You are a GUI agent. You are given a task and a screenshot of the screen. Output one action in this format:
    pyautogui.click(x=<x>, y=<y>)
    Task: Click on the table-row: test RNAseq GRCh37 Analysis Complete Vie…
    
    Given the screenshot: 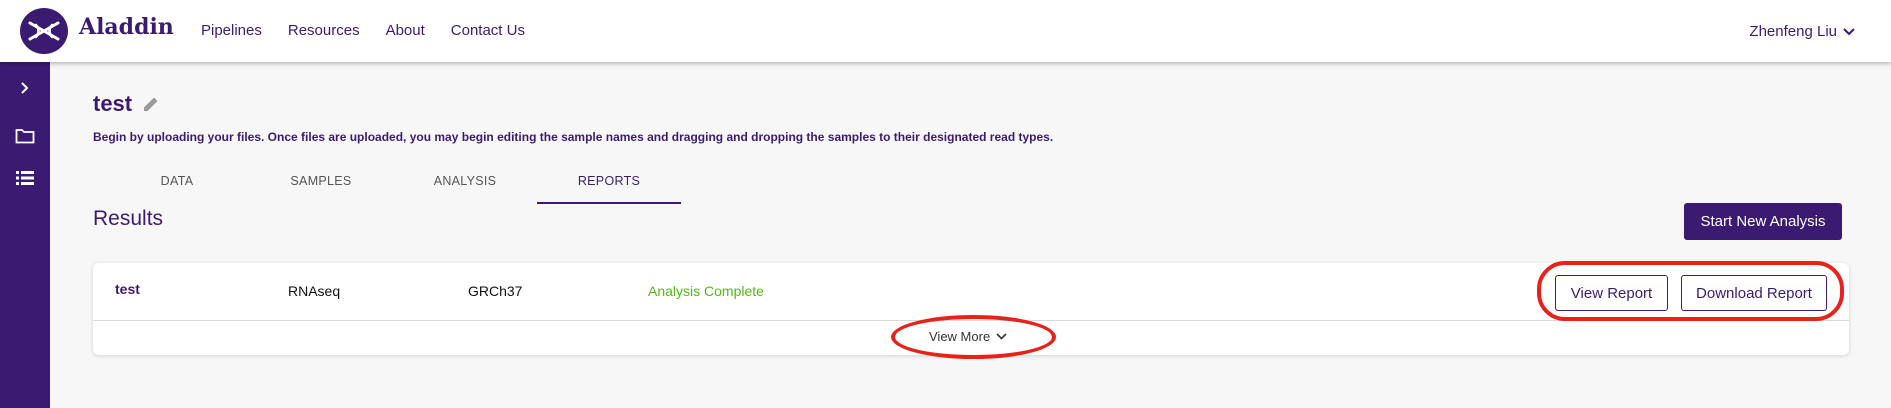 What is the action you would take?
    pyautogui.click(x=971, y=292)
    